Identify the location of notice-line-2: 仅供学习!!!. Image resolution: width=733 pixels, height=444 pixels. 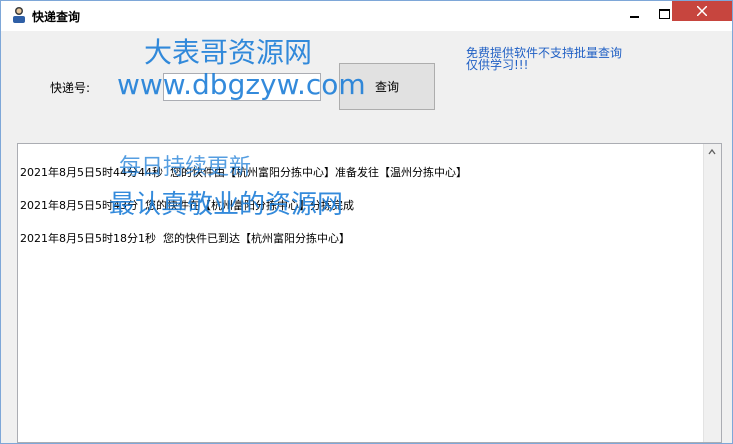
(497, 65).